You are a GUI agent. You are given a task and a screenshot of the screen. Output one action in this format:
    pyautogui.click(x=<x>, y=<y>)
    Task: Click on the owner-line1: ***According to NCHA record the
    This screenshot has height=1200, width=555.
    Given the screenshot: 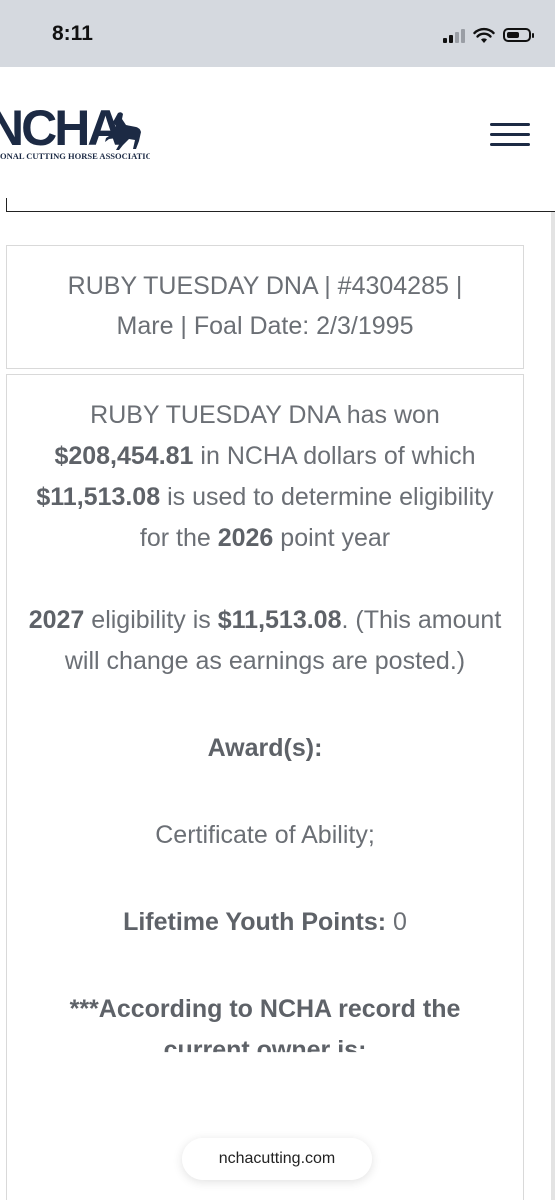 What is the action you would take?
    pyautogui.click(x=265, y=1009)
    